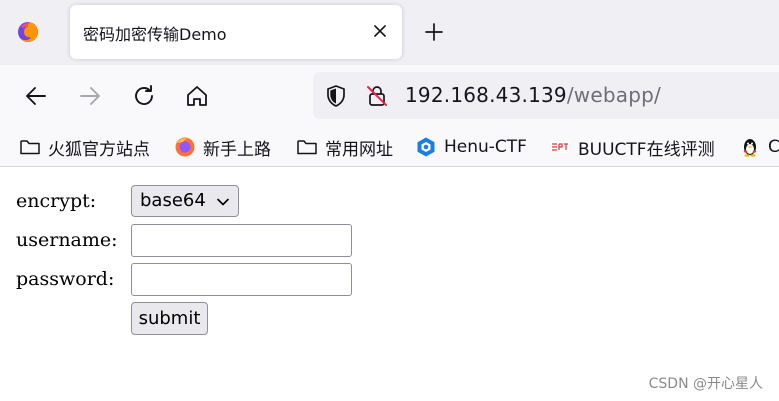 This screenshot has width=779, height=401. What do you see at coordinates (90, 96) in the screenshot?
I see `forward-arrow-icon` at bounding box center [90, 96].